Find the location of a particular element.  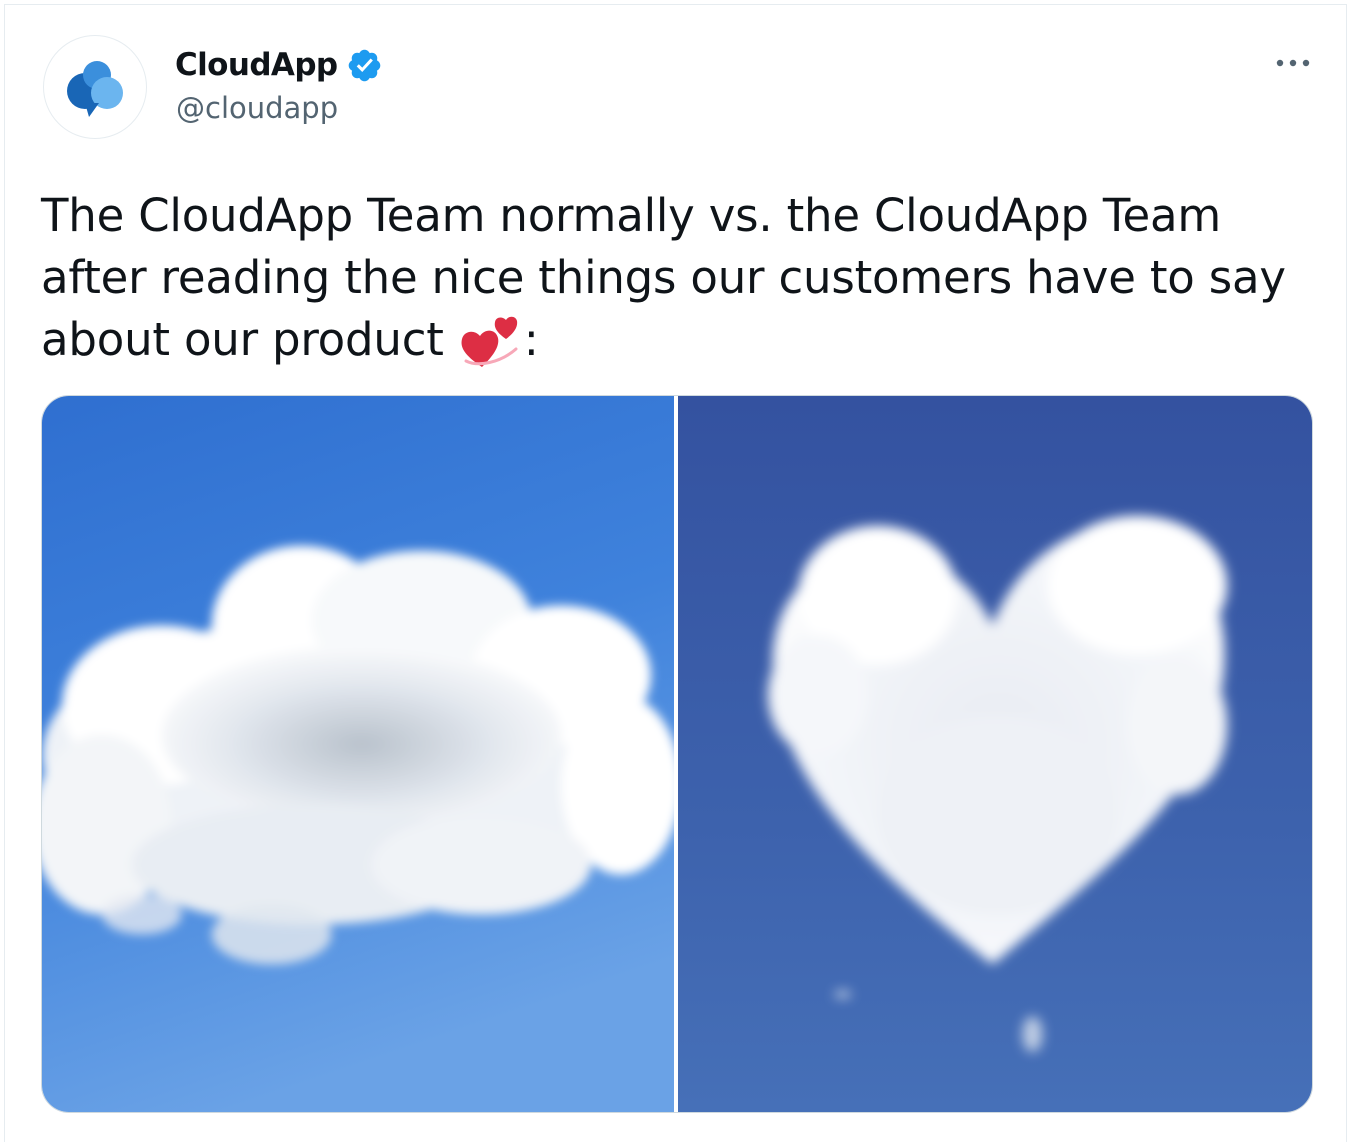

cloudapp-logo-icon is located at coordinates (95, 89).